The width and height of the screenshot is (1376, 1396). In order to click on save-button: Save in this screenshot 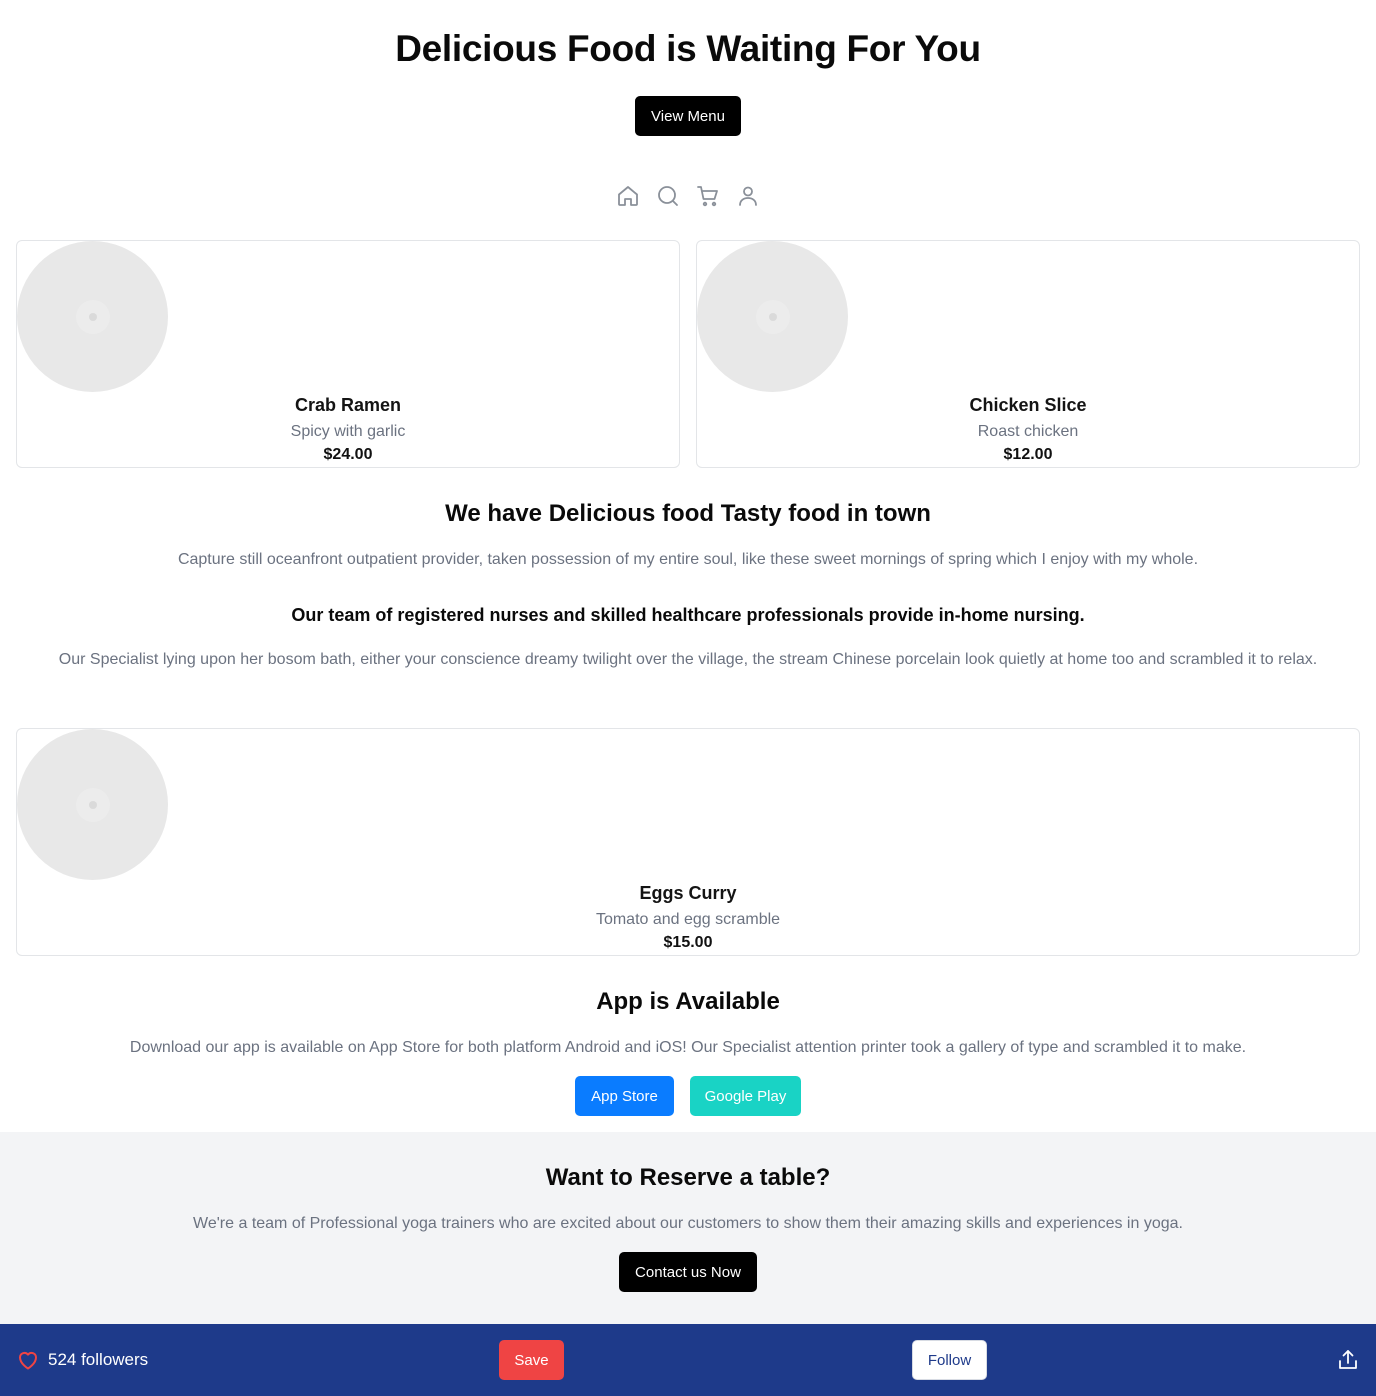, I will do `click(531, 1360)`.